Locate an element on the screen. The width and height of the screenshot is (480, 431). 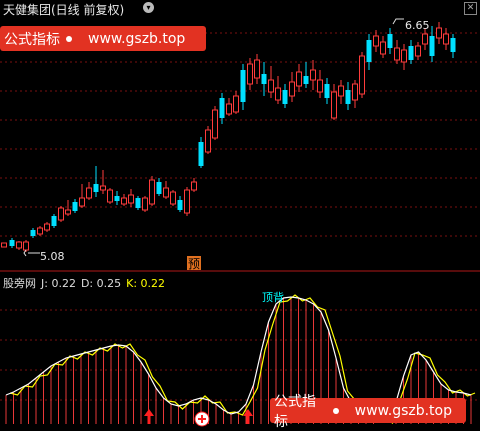
signal-badge-text: 预 is located at coordinates (194, 264).